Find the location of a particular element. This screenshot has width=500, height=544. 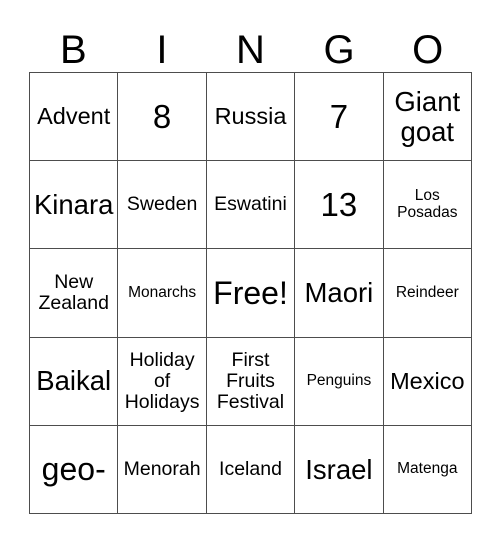

bingo-cell-r4c1: Baikal is located at coordinates (74, 381).